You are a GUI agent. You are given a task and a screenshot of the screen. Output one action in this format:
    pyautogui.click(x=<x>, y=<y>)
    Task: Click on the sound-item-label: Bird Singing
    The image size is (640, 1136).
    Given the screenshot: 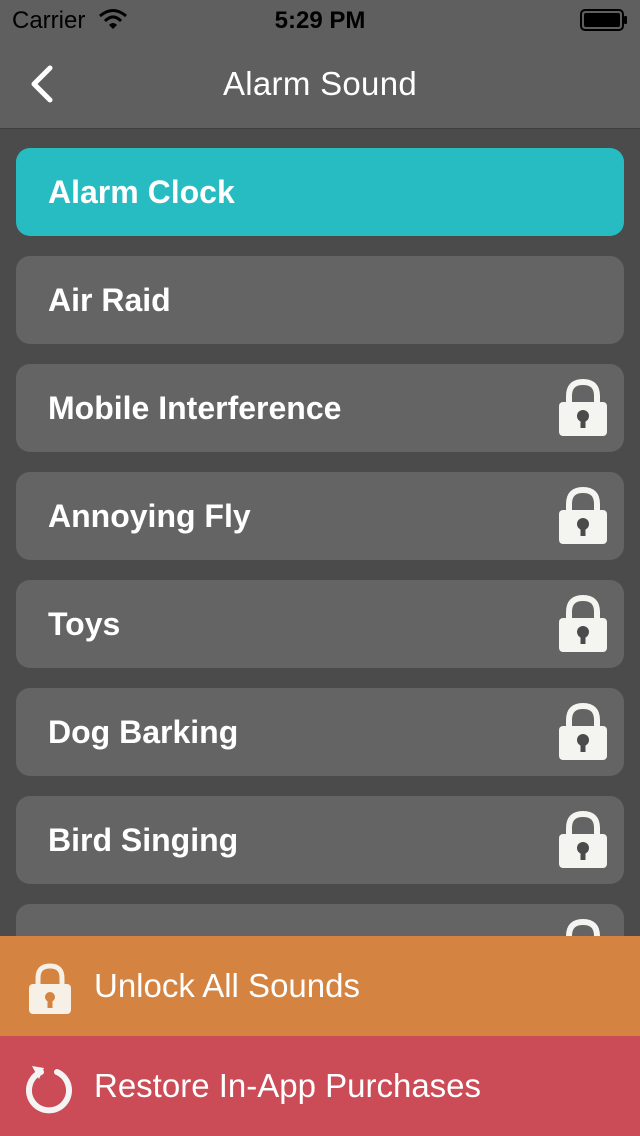 What is the action you would take?
    pyautogui.click(x=143, y=840)
    